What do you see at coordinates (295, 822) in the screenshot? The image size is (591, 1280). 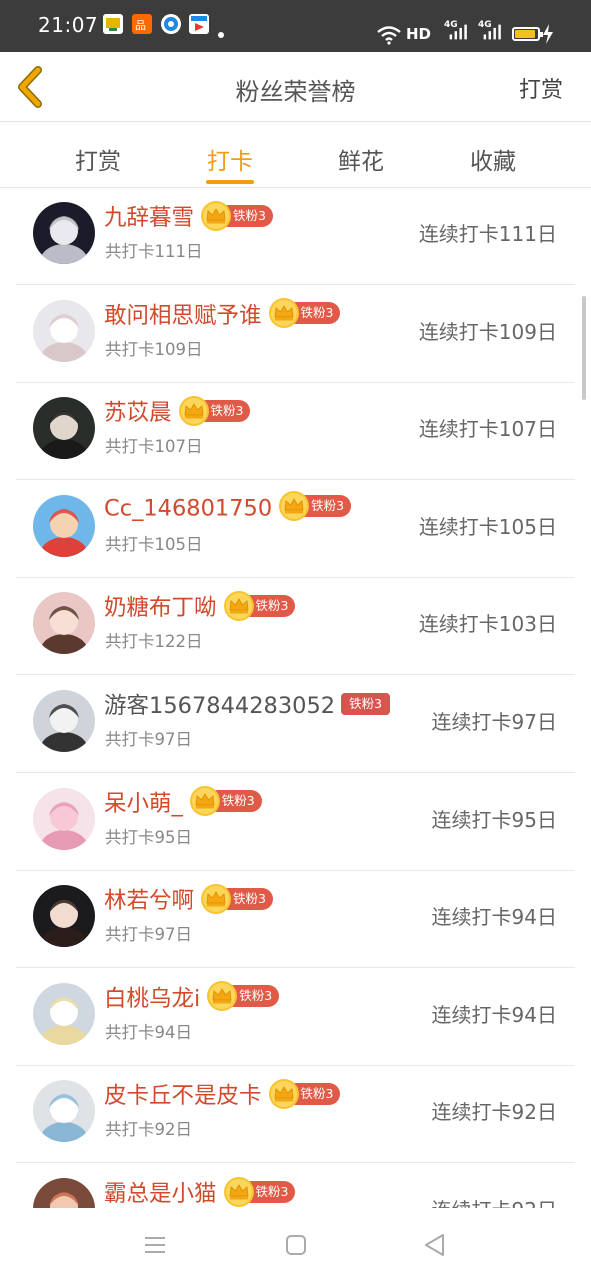 I see `fan-row: 呆小萌_ 铁粉3 共打卡95日 连续打卡95日` at bounding box center [295, 822].